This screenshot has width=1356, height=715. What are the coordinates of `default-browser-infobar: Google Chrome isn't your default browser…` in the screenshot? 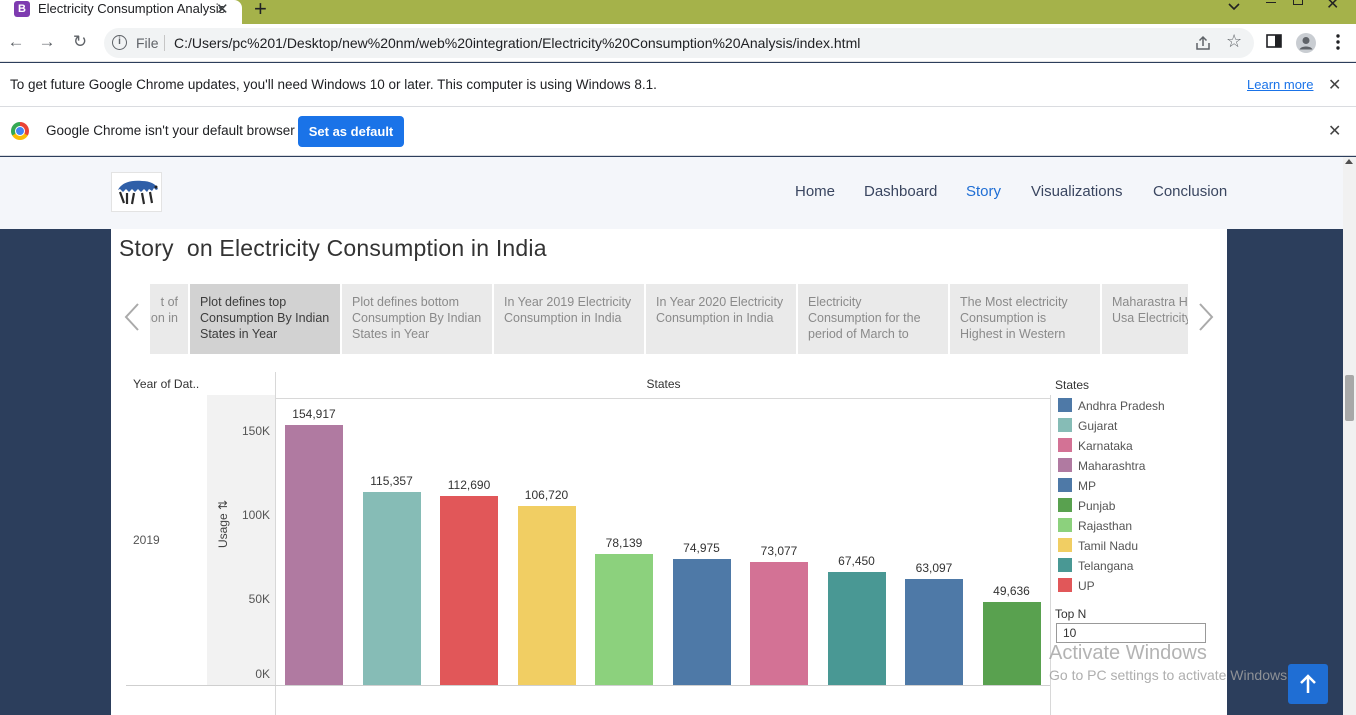 It's located at (678, 131).